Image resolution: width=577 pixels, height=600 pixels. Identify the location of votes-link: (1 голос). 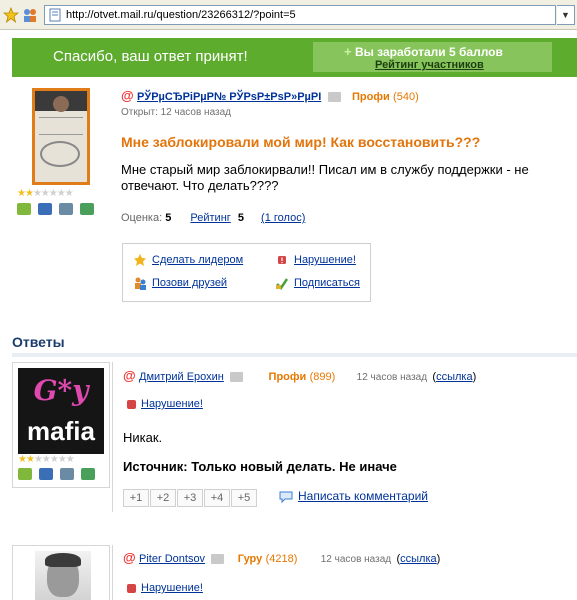
(283, 218).